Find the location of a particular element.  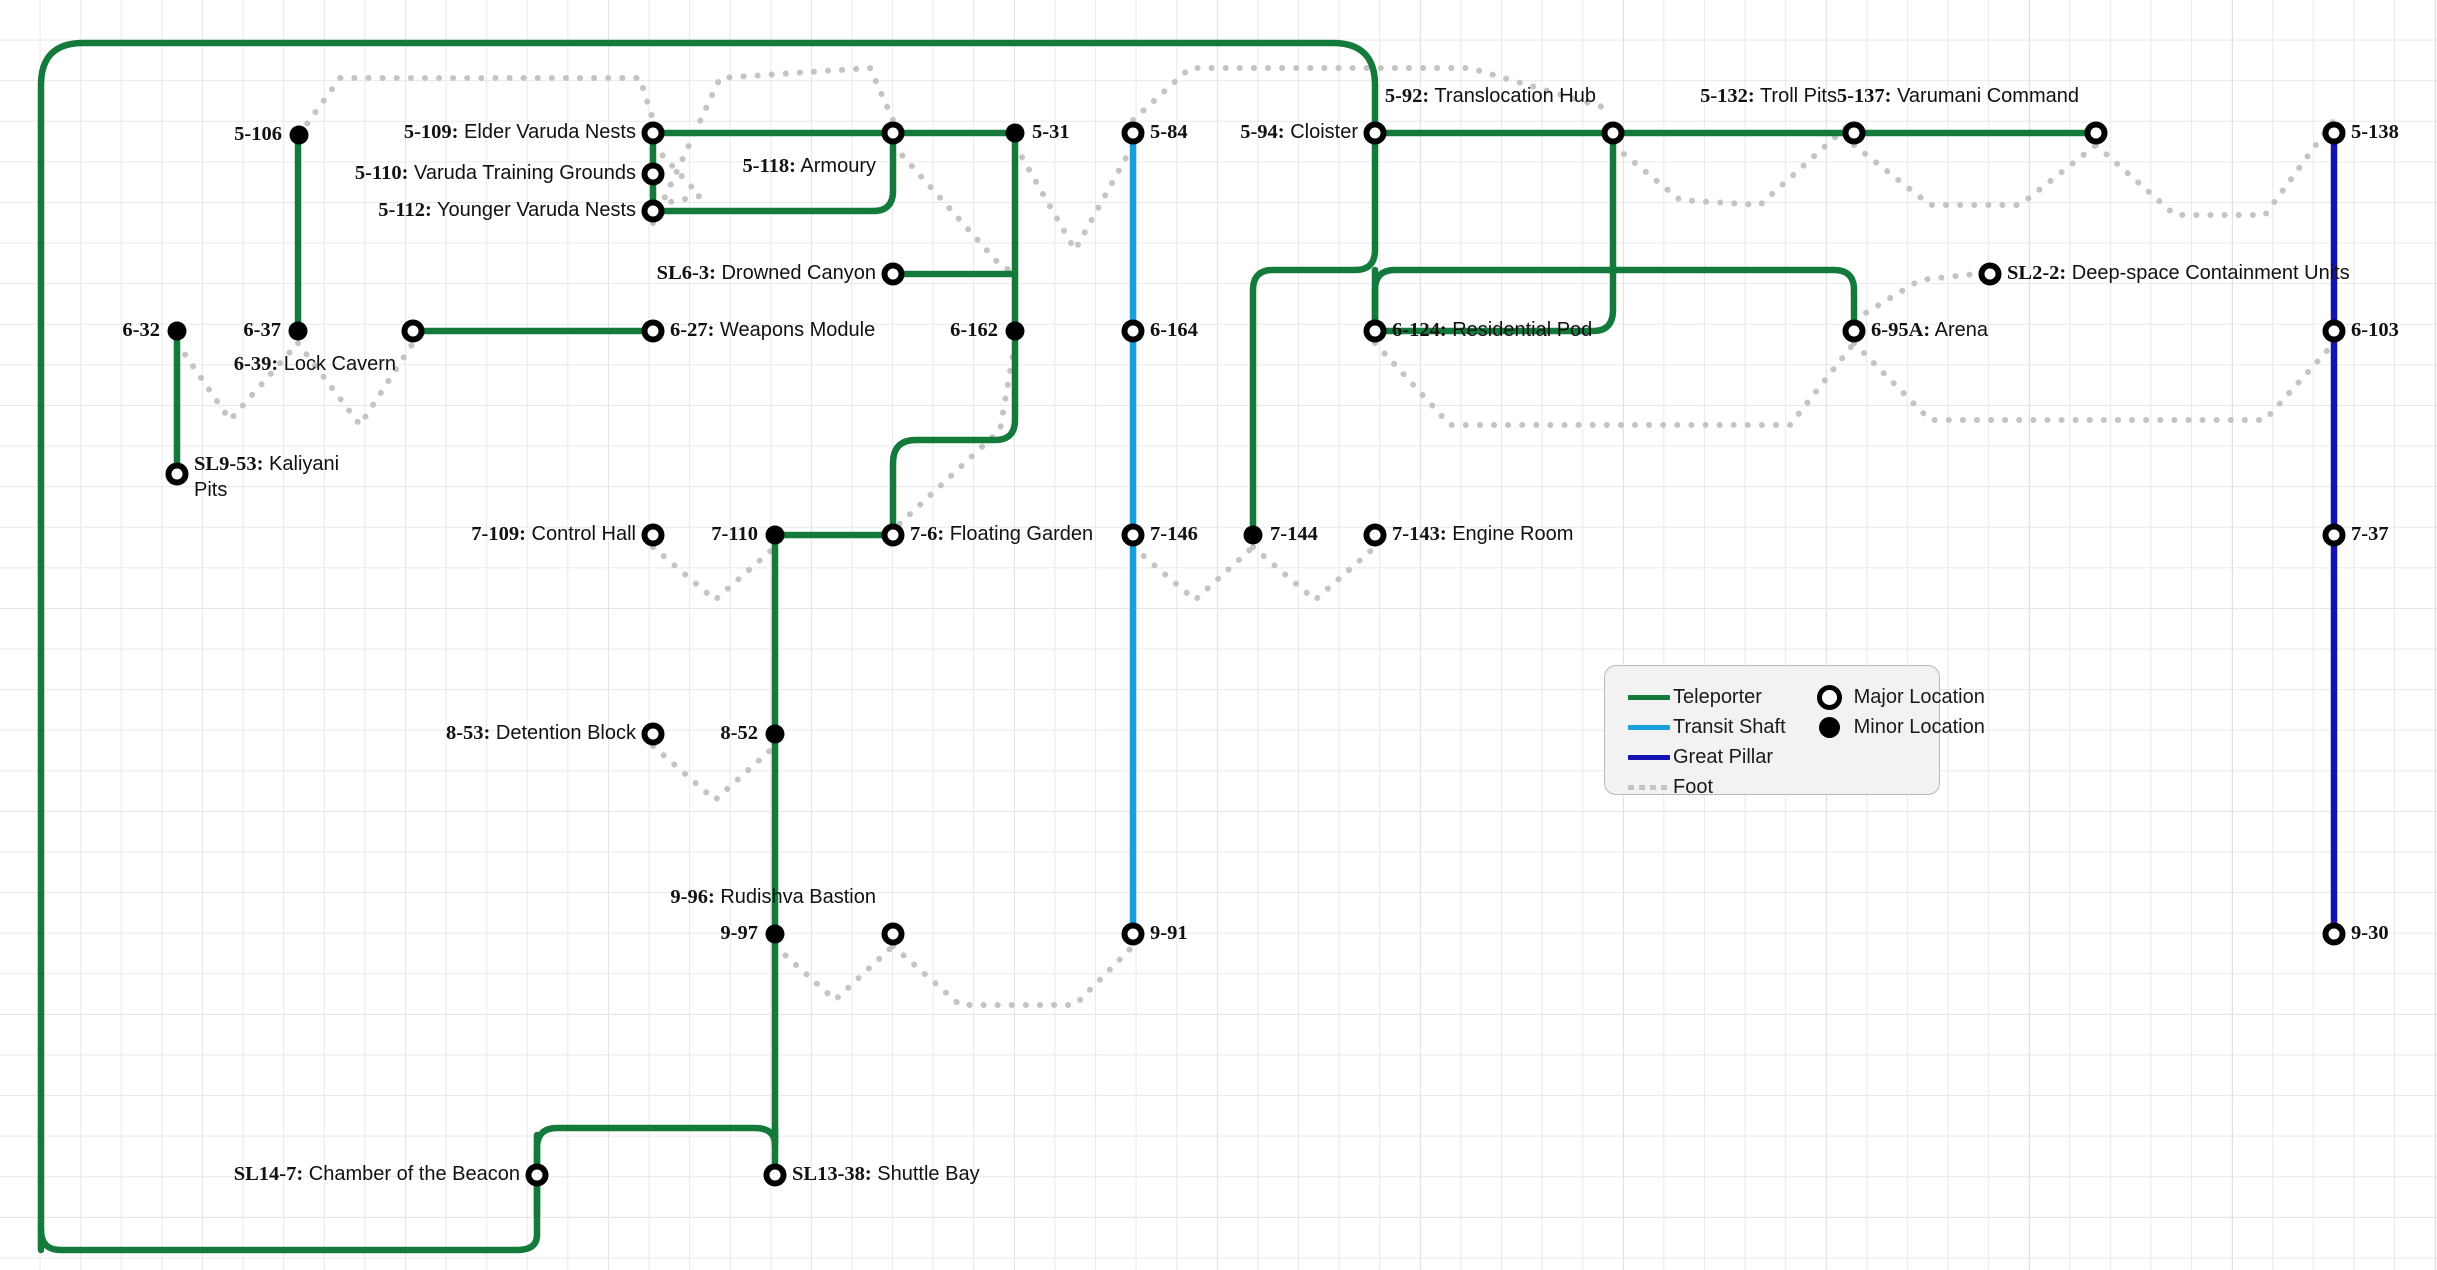

station-label-s8-53: 8-53: Detention Block is located at coordinates (541, 733).